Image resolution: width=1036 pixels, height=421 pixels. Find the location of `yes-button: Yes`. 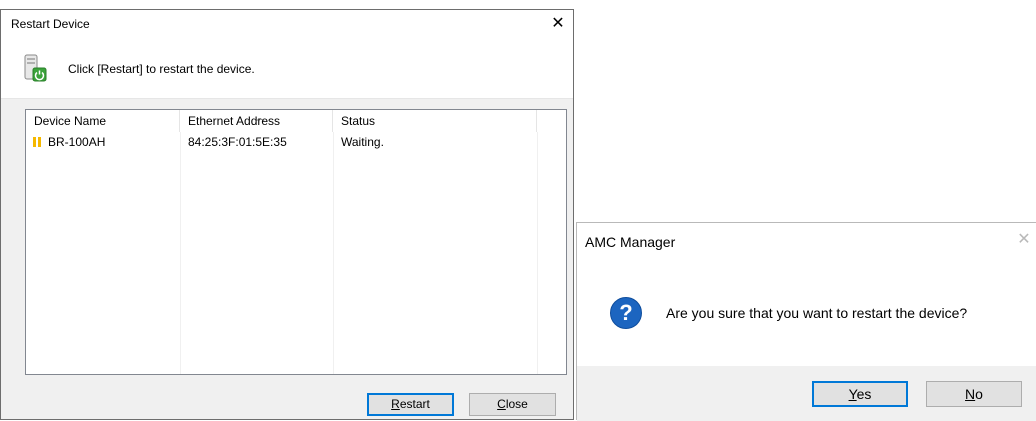

yes-button: Yes is located at coordinates (860, 394).